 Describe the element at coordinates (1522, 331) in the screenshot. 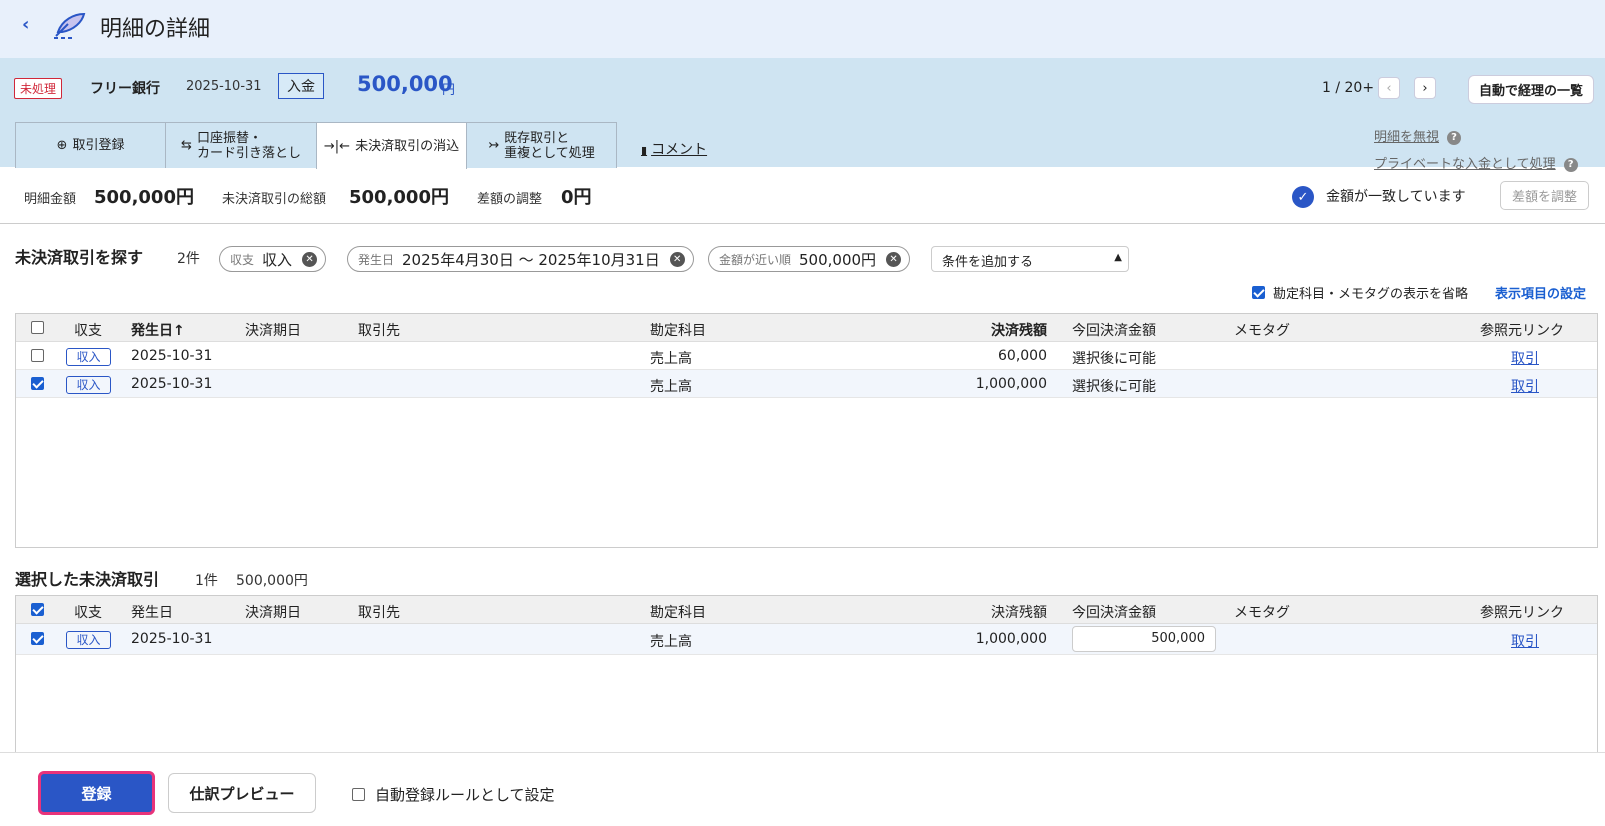

I see `col-ref: 参照元リンク` at that location.